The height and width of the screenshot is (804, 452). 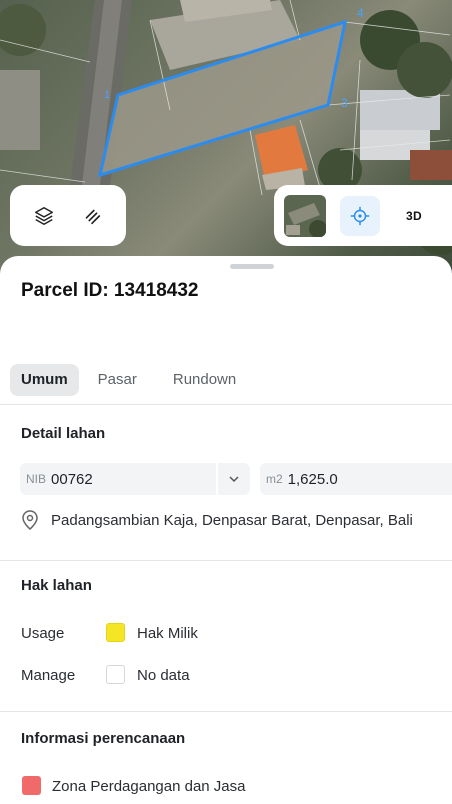 What do you see at coordinates (36, 479) in the screenshot?
I see `nib-prefix: NIB` at bounding box center [36, 479].